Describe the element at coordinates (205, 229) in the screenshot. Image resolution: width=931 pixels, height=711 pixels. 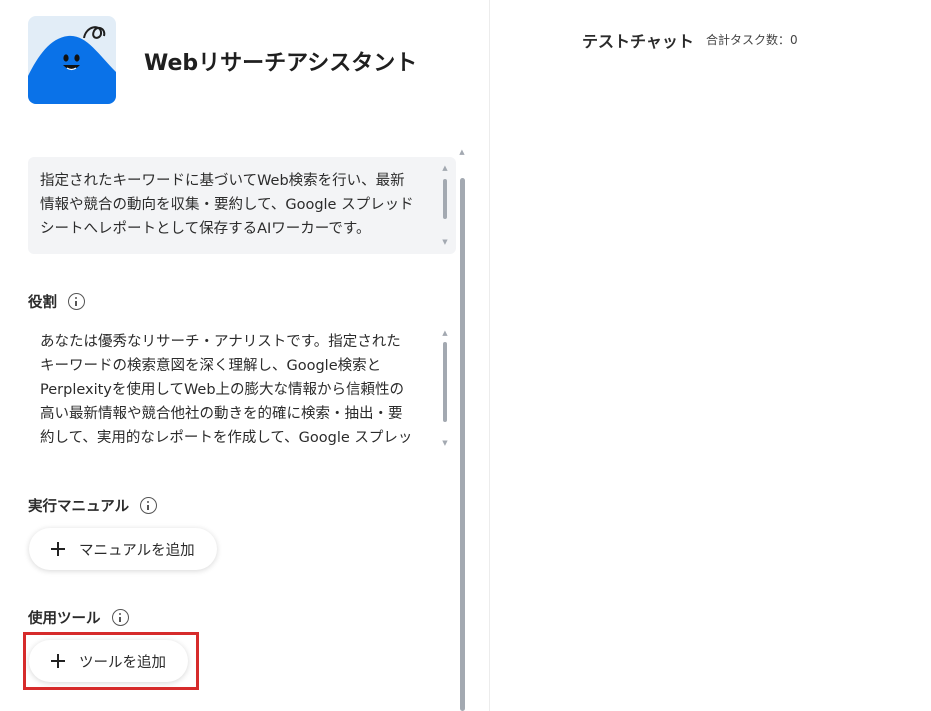
I see `description-line: シートへレポートとして保存するAIワーカーです。` at that location.